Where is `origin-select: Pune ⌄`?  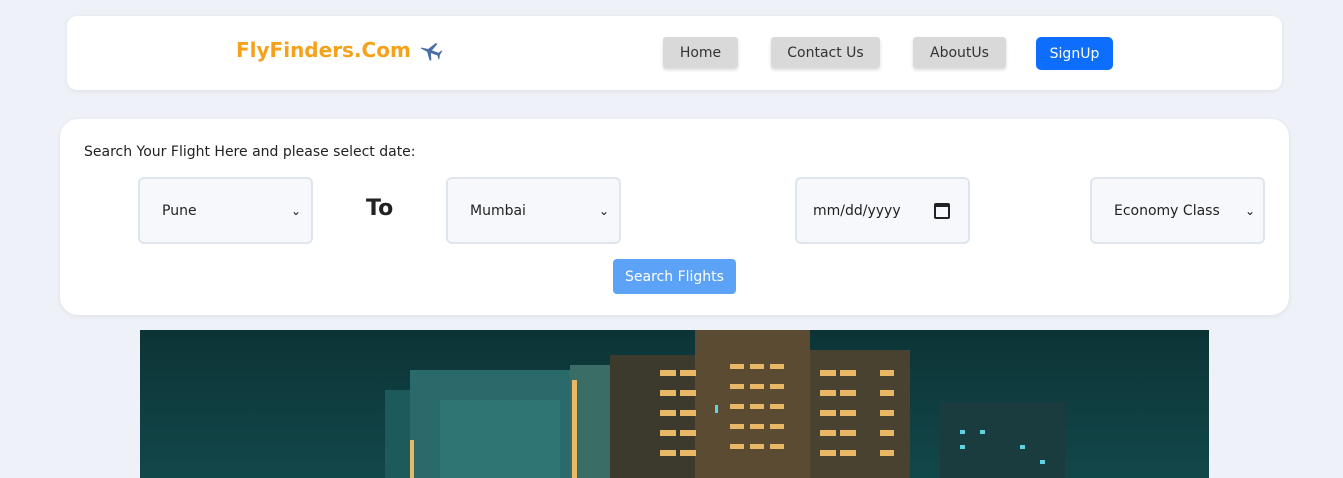
origin-select: Pune ⌄ is located at coordinates (225, 210).